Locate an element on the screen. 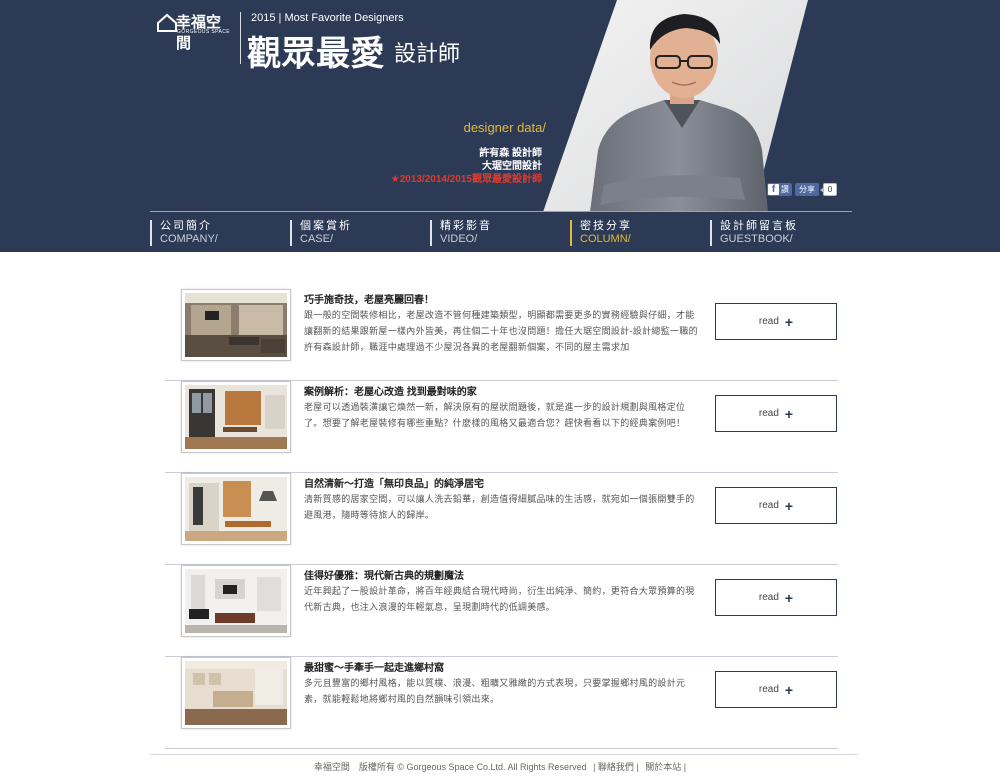 Image resolution: width=1000 pixels, height=776 pixels. article-divider is located at coordinates (501, 748).